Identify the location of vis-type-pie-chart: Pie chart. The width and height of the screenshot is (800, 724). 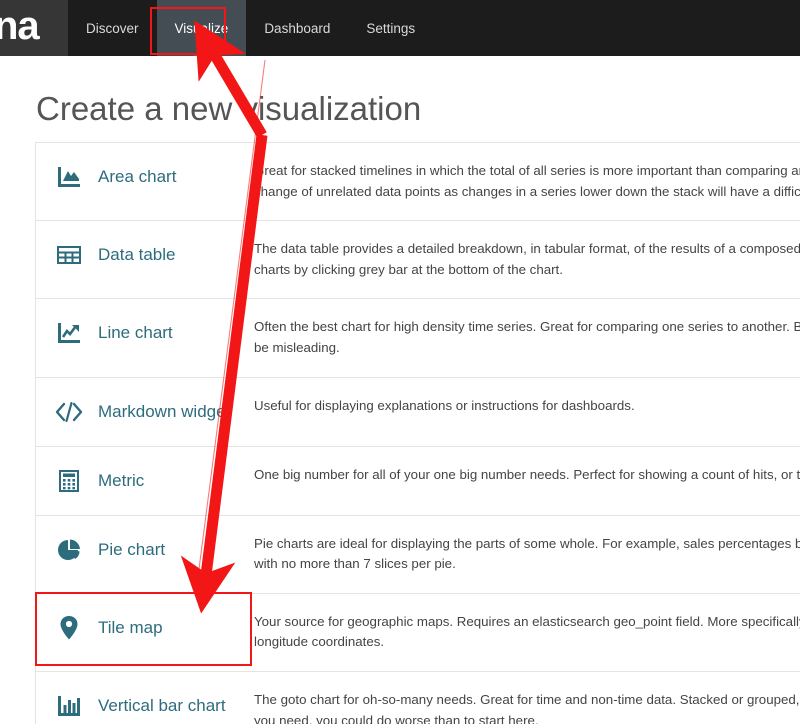
(145, 550).